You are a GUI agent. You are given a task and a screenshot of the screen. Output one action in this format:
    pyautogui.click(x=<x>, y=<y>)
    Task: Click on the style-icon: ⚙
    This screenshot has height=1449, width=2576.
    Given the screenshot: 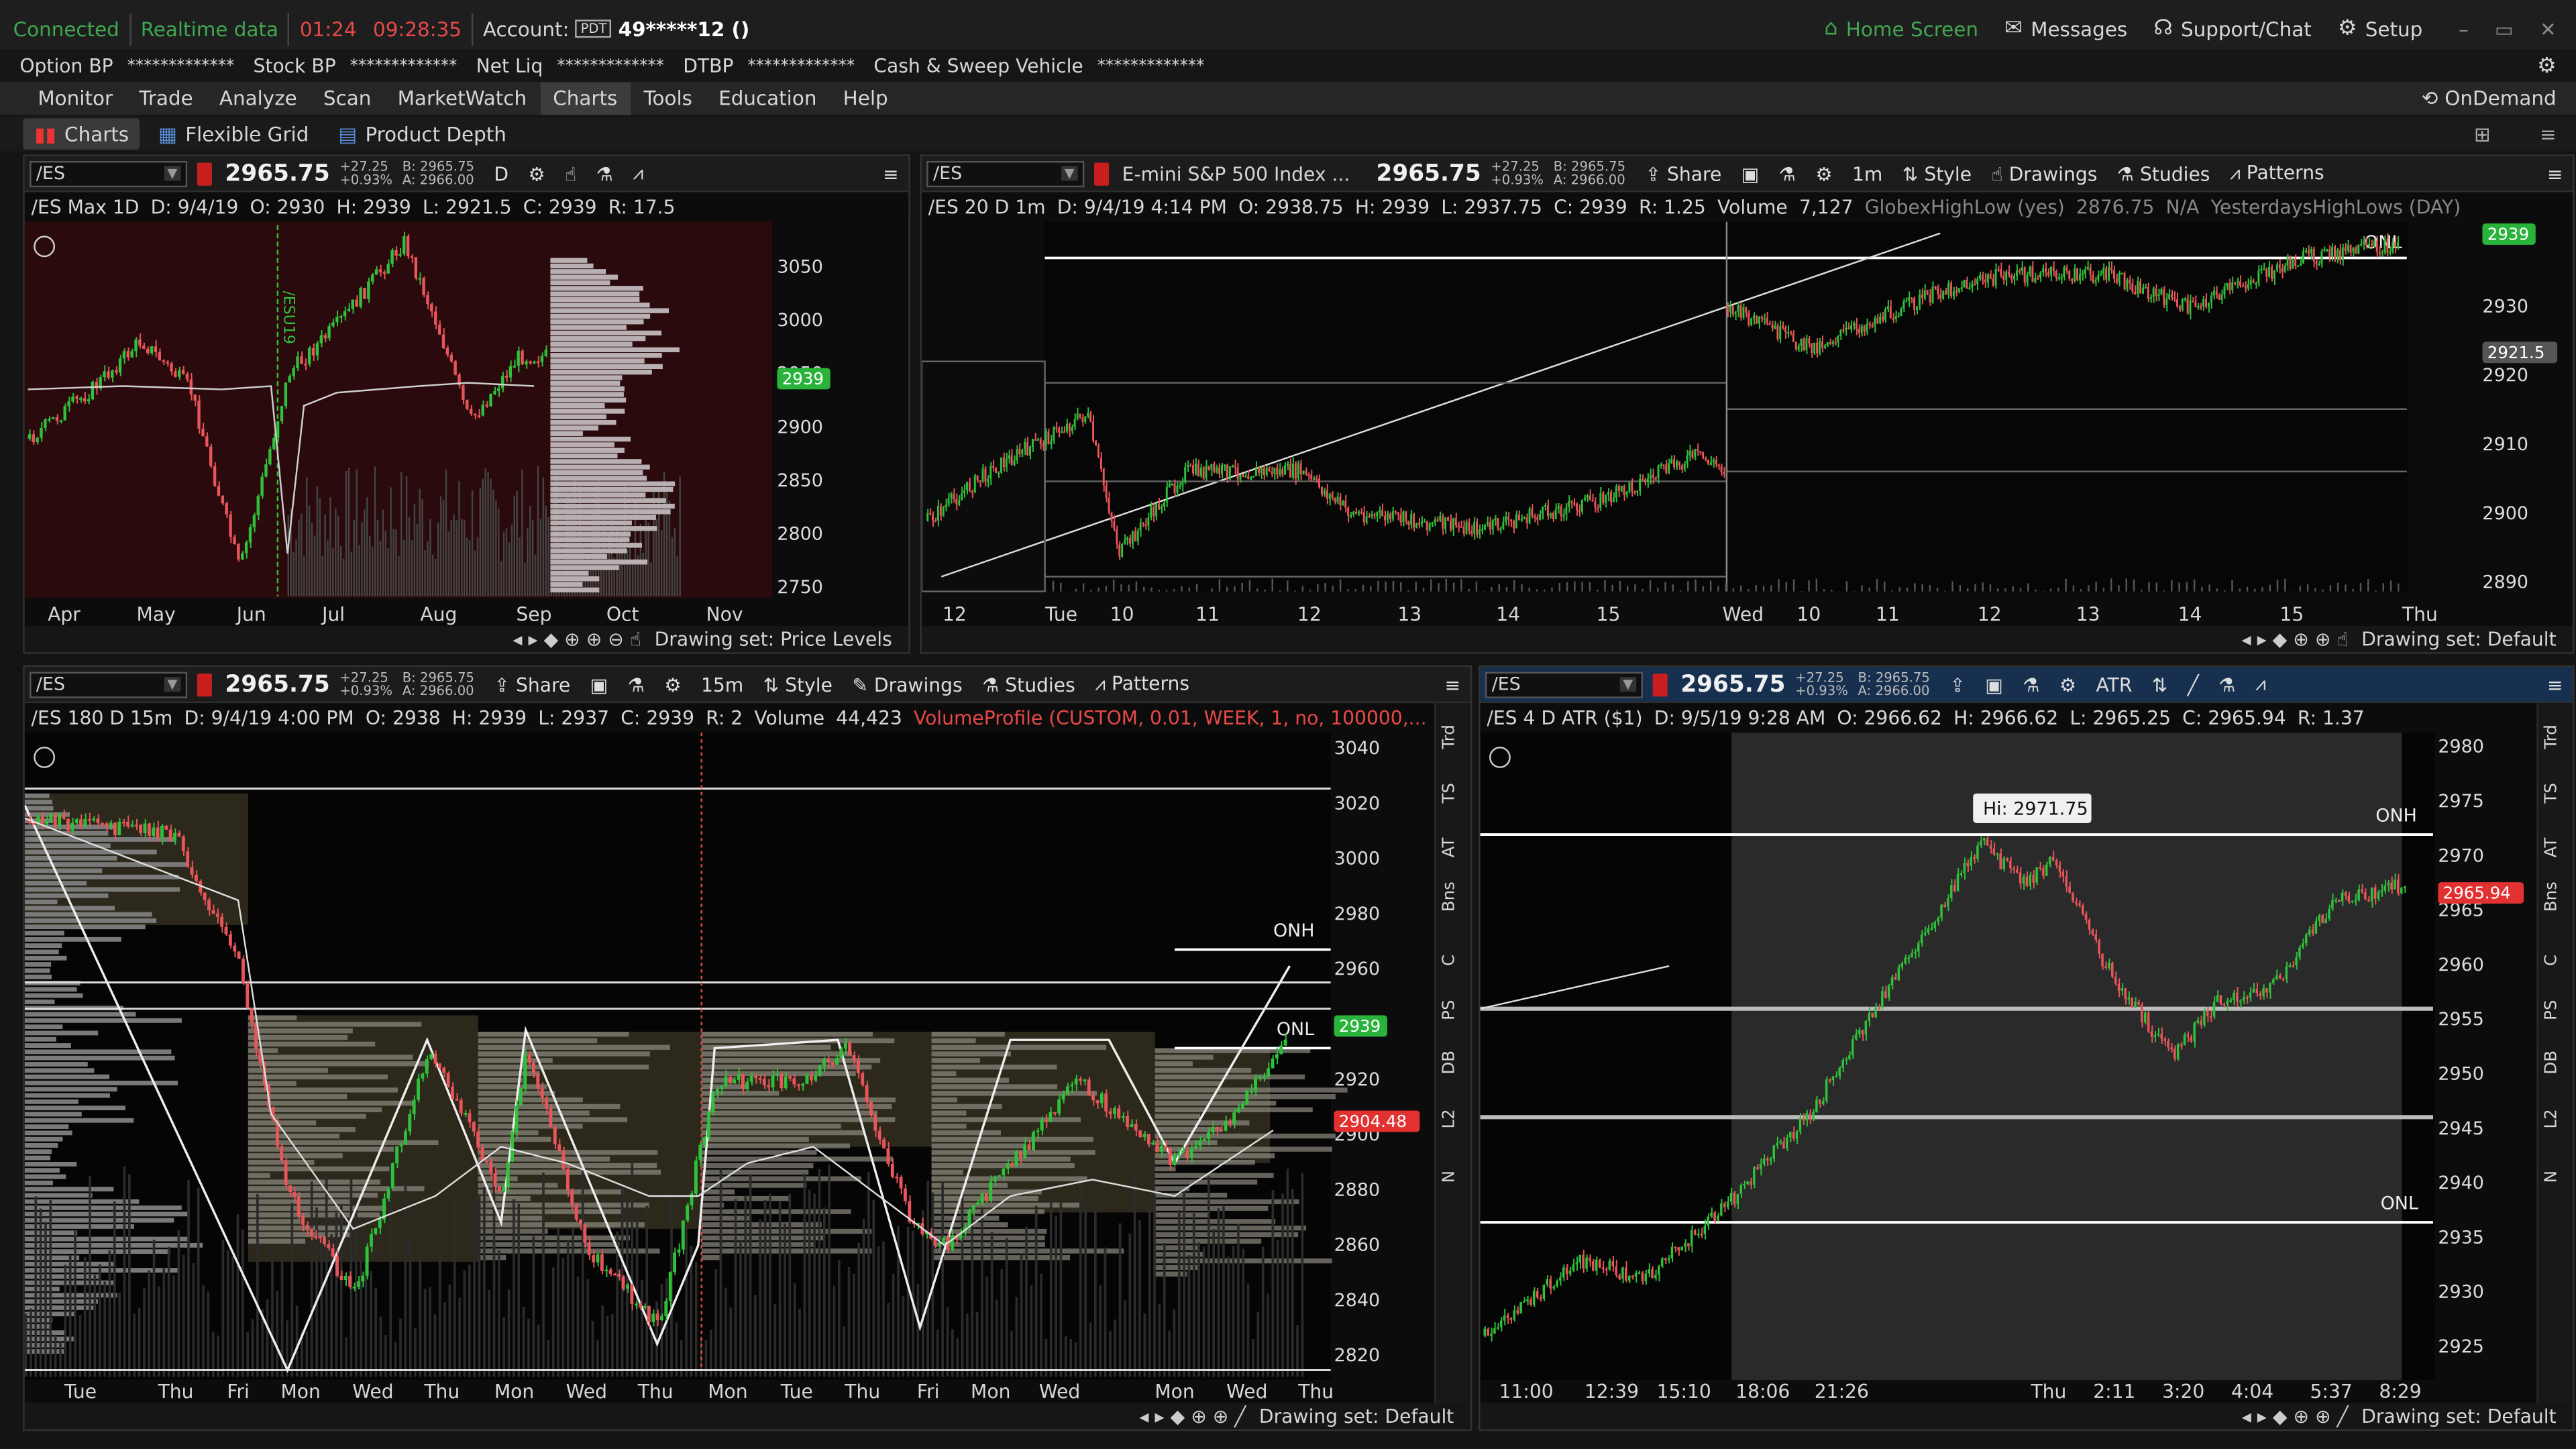 What is the action you would take?
    pyautogui.click(x=537, y=173)
    